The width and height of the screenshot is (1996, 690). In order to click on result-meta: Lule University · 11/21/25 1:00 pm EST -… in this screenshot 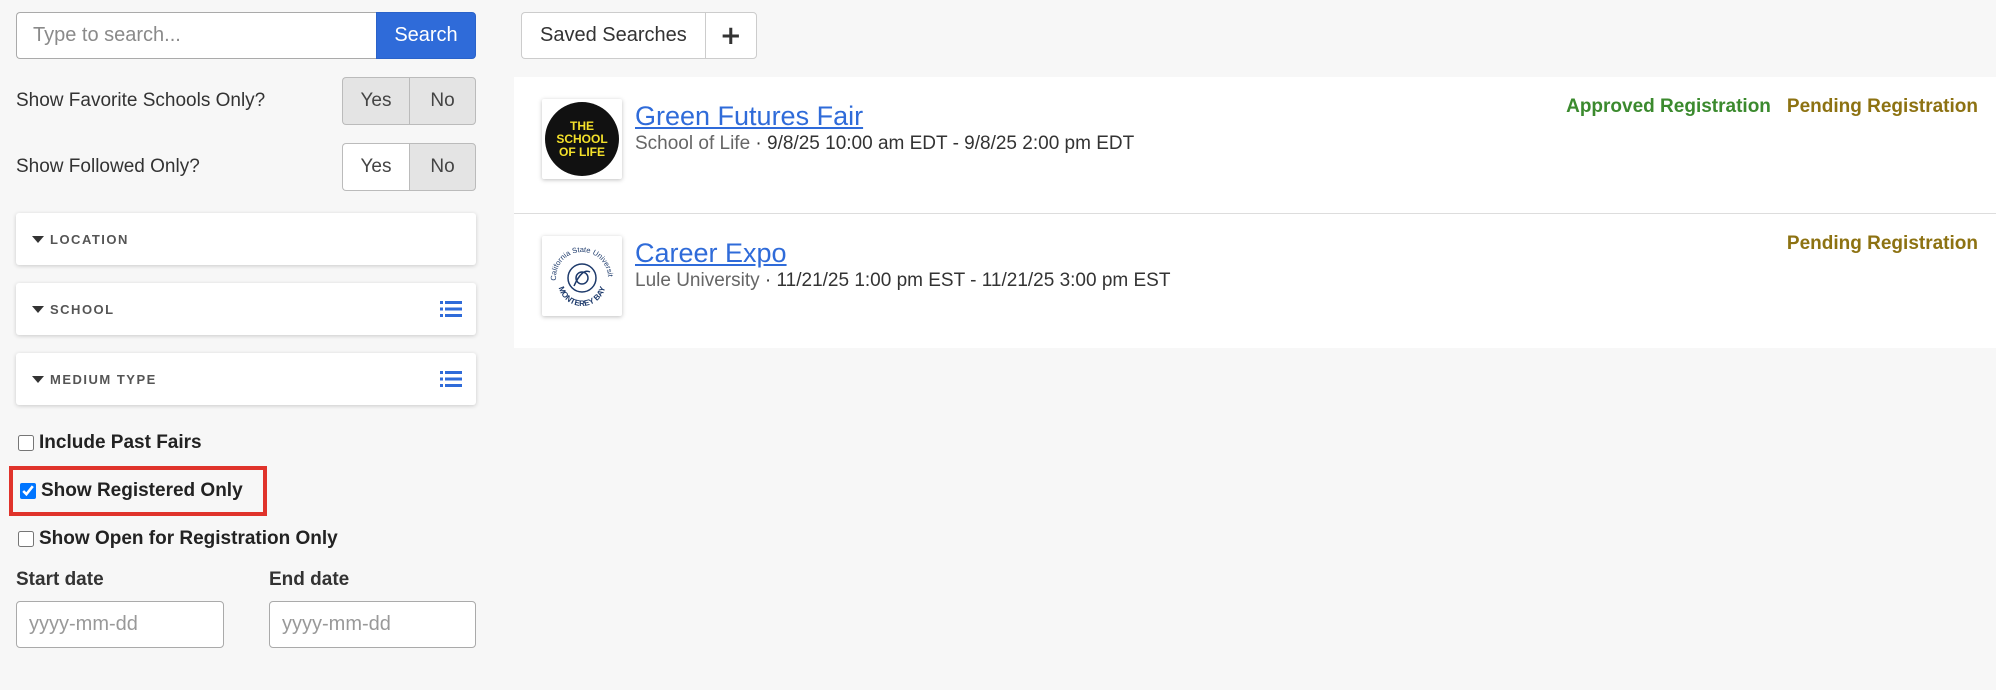, I will do `click(902, 281)`.